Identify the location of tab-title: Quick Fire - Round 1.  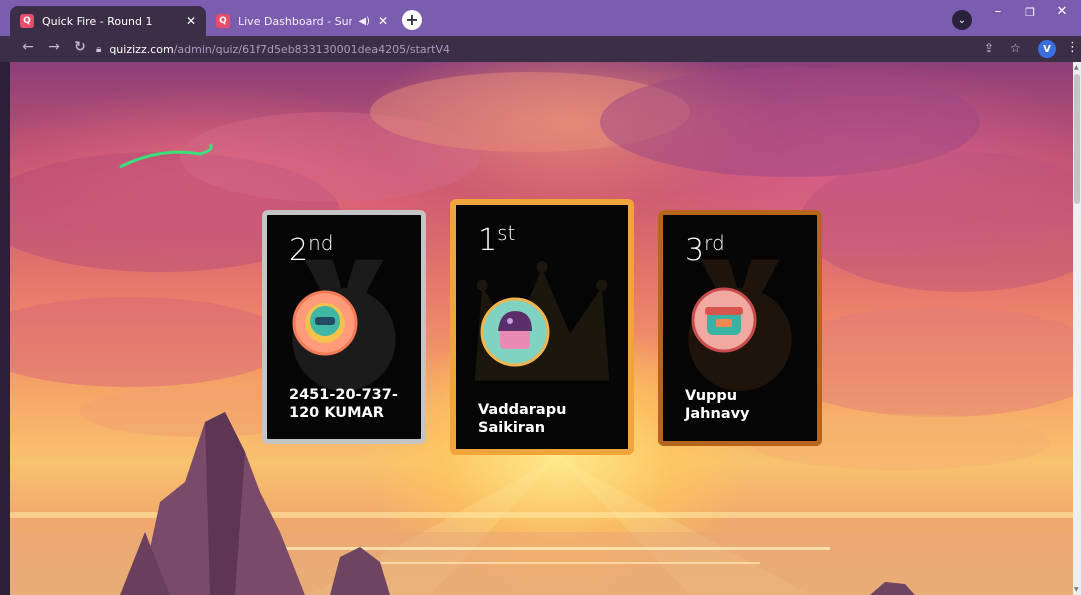
(97, 21).